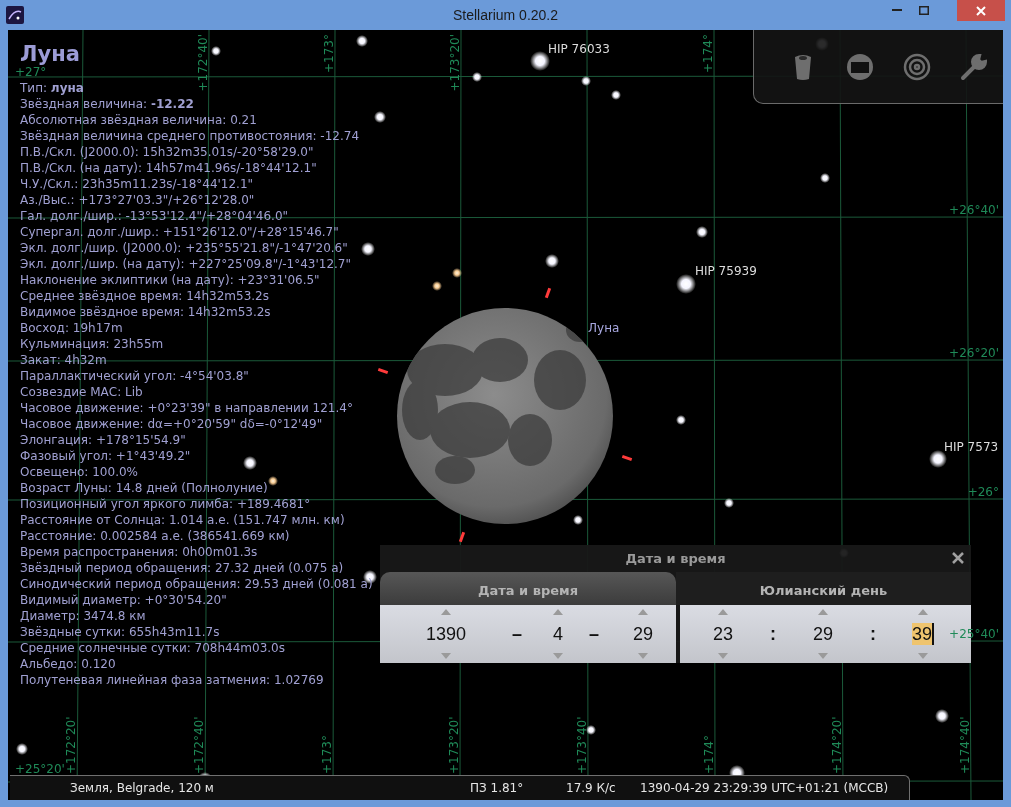 The height and width of the screenshot is (807, 1011). Describe the element at coordinates (120, 632) in the screenshot. I see `info-line: Звёздные сутки: 655h43m11.7s` at that location.